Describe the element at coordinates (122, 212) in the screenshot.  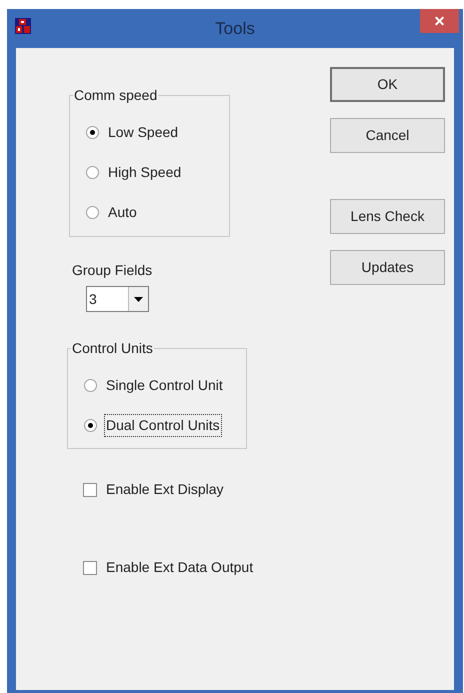
I see `radio-label: Auto` at that location.